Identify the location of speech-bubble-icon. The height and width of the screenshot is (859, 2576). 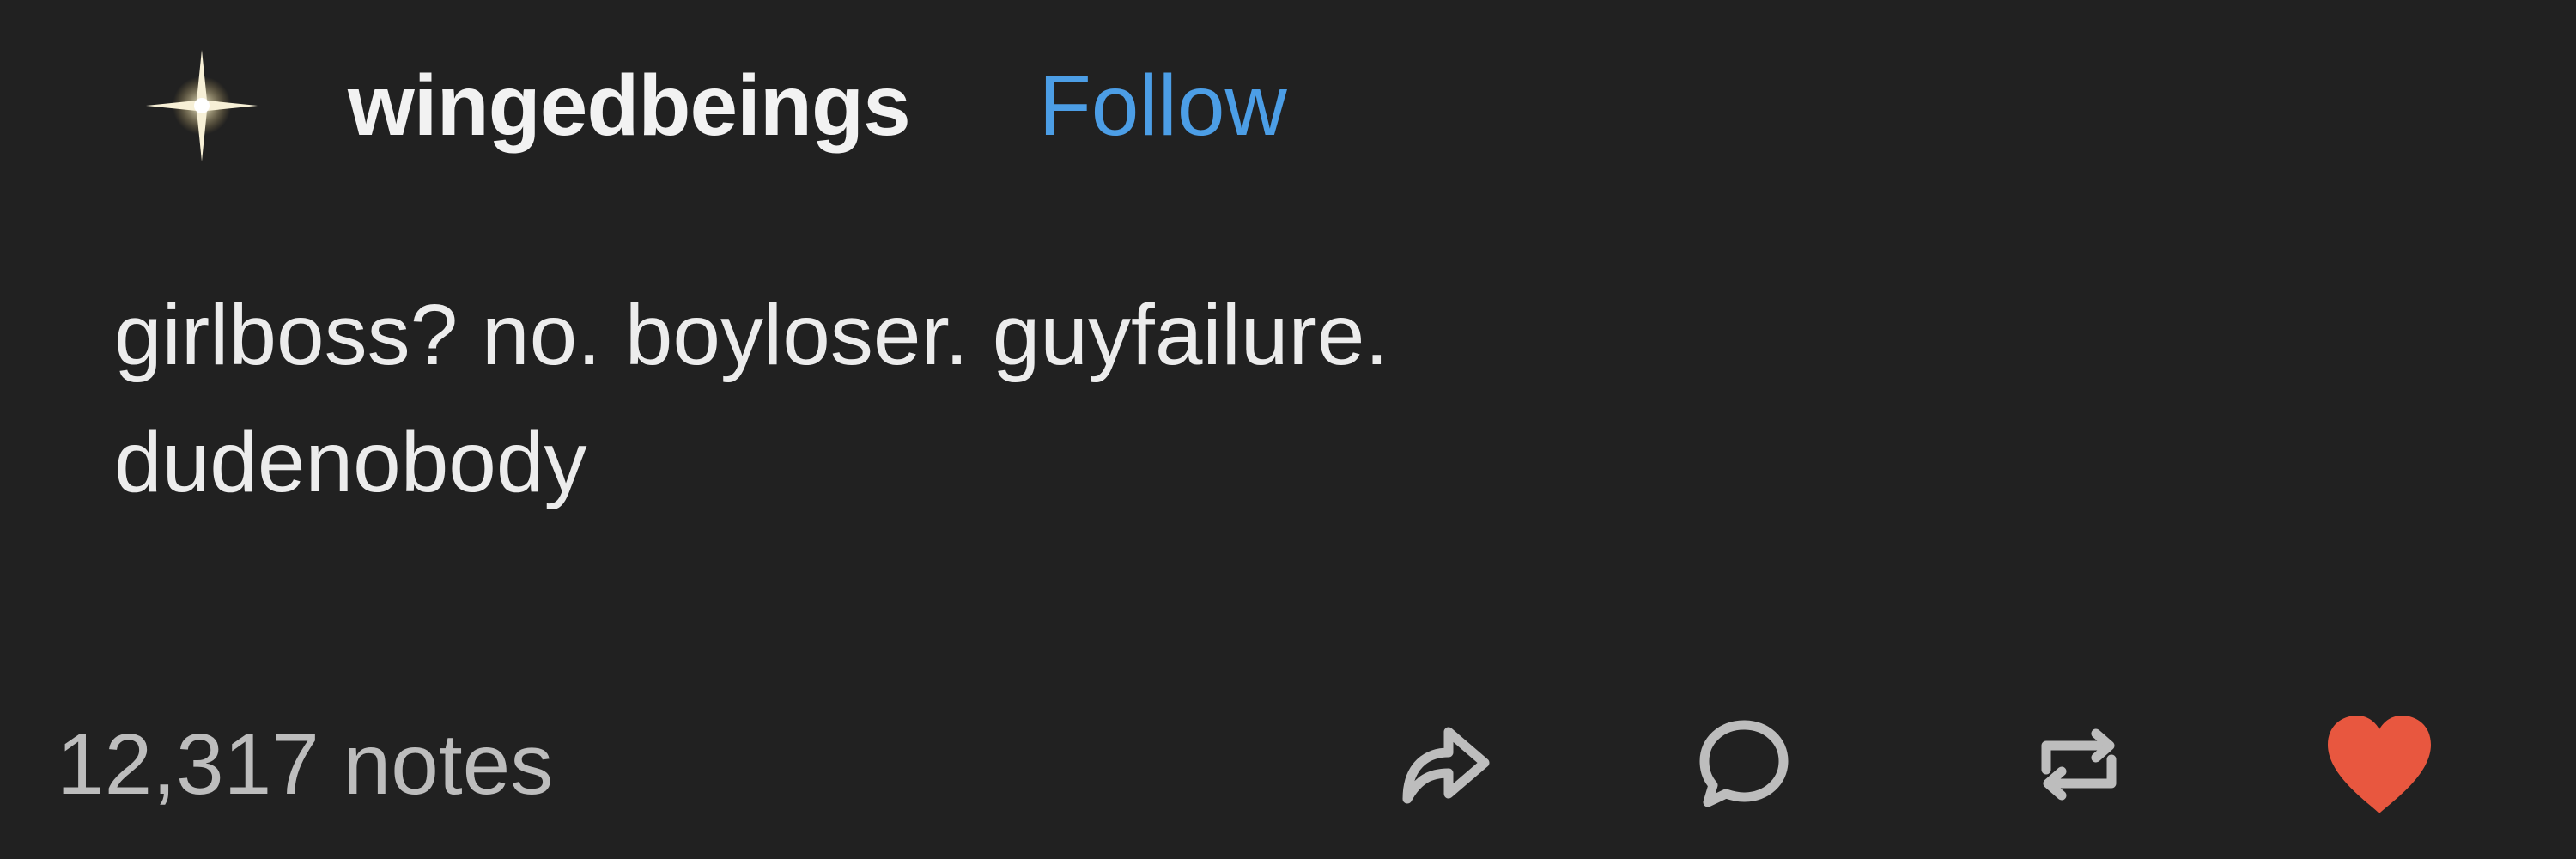
(1744, 763).